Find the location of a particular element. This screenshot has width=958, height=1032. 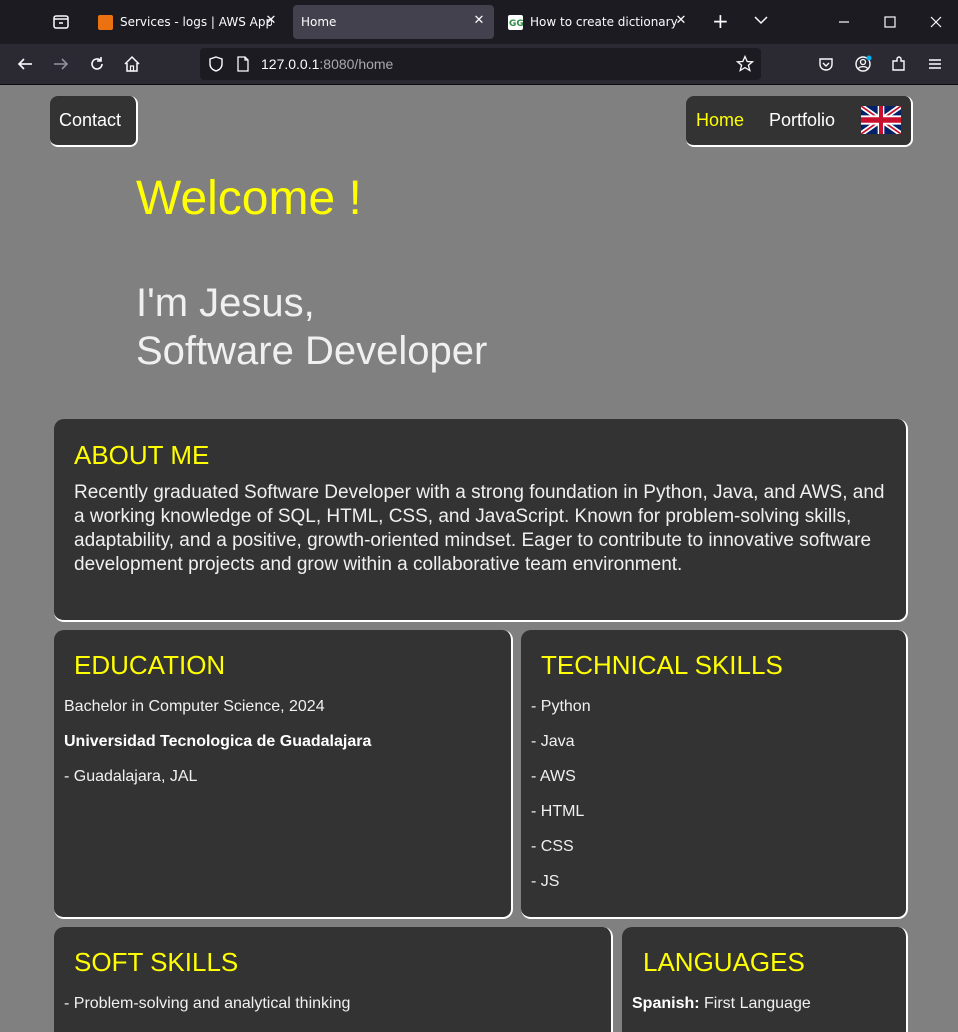

skill-item: - HTML is located at coordinates (558, 811).